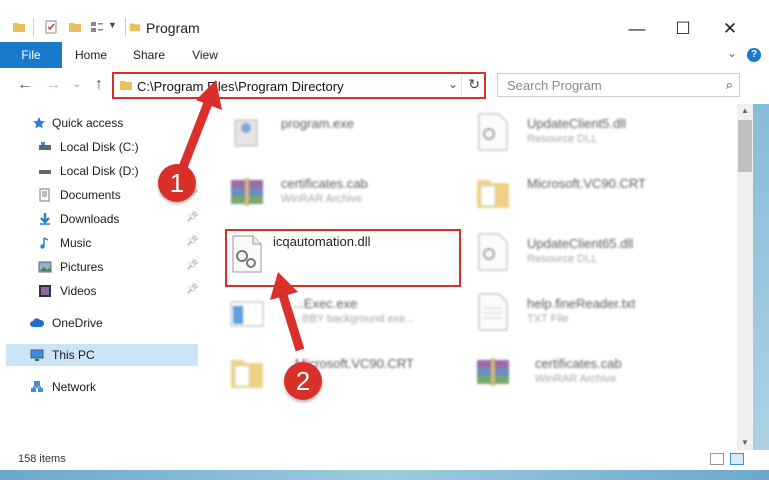 The height and width of the screenshot is (480, 769). What do you see at coordinates (586, 183) in the screenshot?
I see `file-name: Microsoft.VC90.CRT` at bounding box center [586, 183].